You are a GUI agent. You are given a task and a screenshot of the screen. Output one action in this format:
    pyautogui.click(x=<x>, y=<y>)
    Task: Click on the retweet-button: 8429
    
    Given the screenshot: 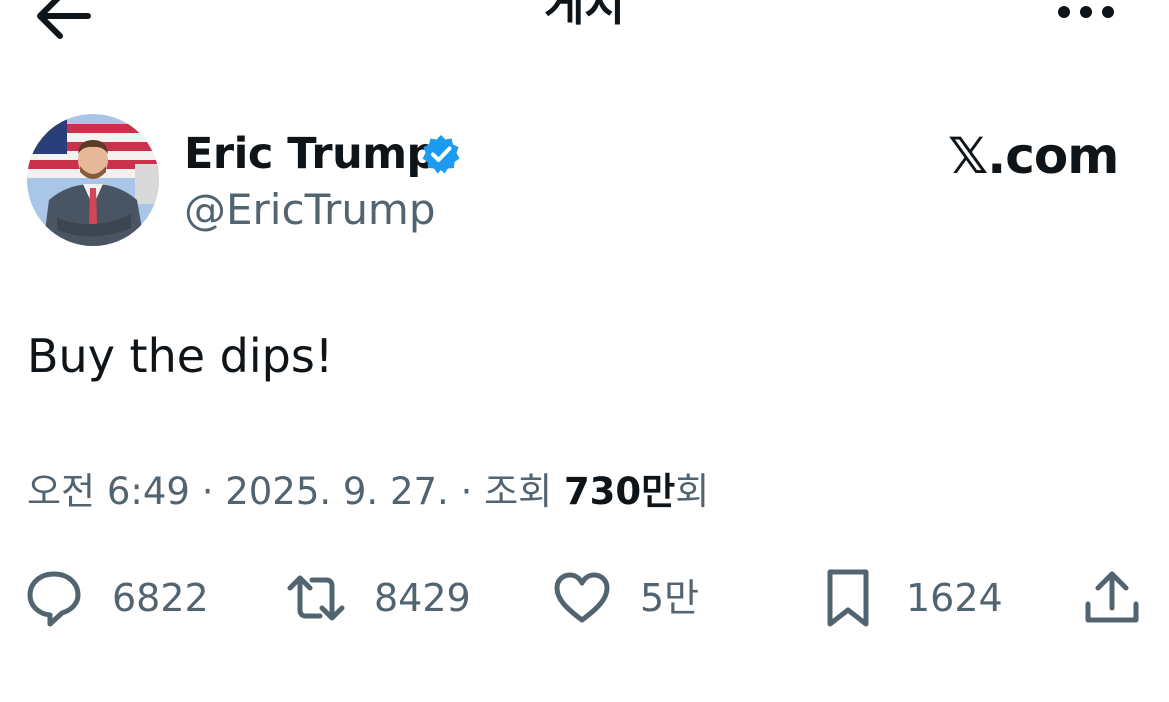 What is the action you would take?
    pyautogui.click(x=378, y=598)
    